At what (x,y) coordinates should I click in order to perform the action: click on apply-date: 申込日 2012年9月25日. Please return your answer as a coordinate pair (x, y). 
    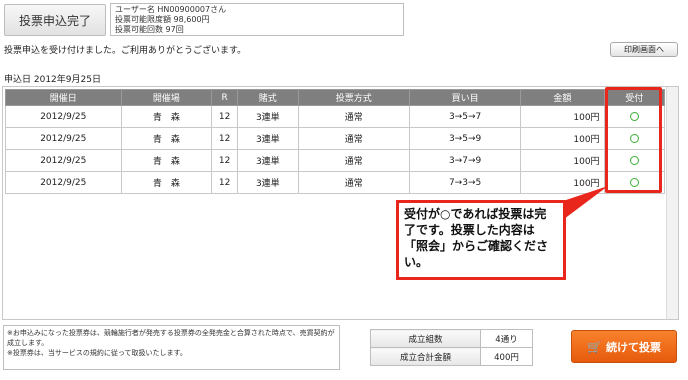
    Looking at the image, I should click on (52, 80).